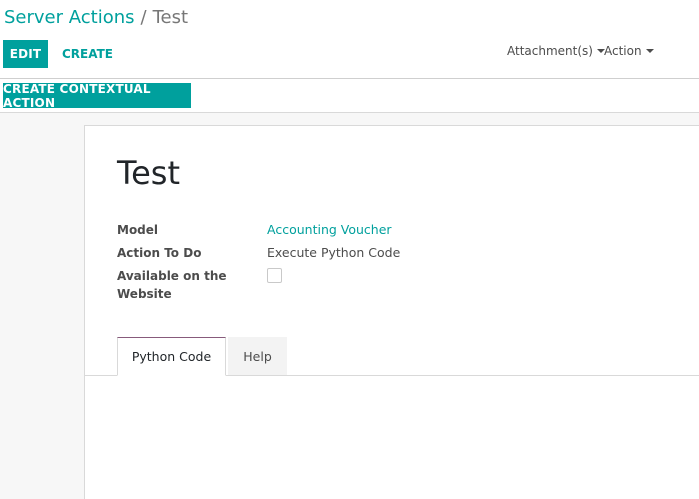  I want to click on attachments-dropdown: Attachment(s), so click(556, 51).